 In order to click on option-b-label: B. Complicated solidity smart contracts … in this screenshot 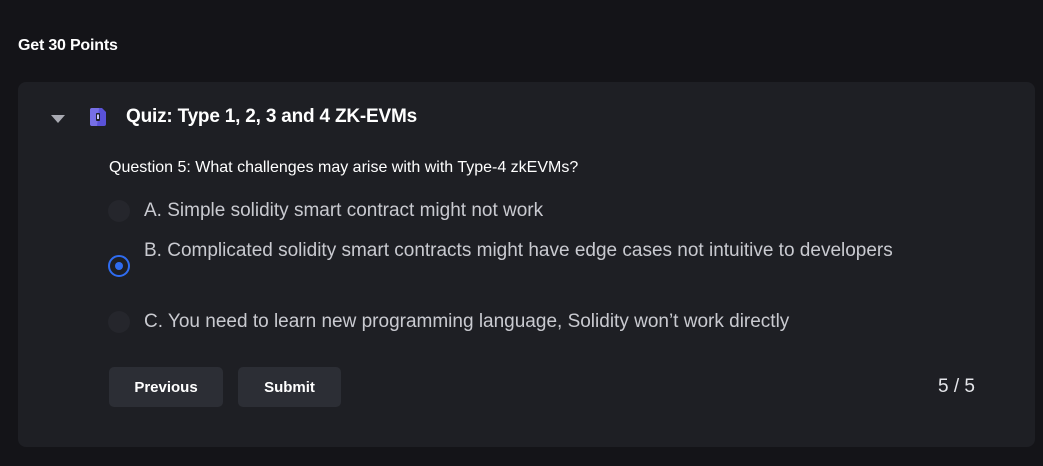, I will do `click(518, 250)`.